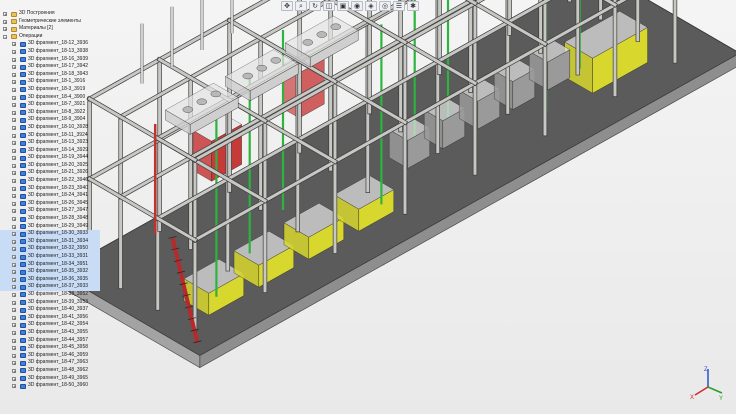  Describe the element at coordinates (50, 37) in the screenshot. I see `tree-item: − Операции` at that location.